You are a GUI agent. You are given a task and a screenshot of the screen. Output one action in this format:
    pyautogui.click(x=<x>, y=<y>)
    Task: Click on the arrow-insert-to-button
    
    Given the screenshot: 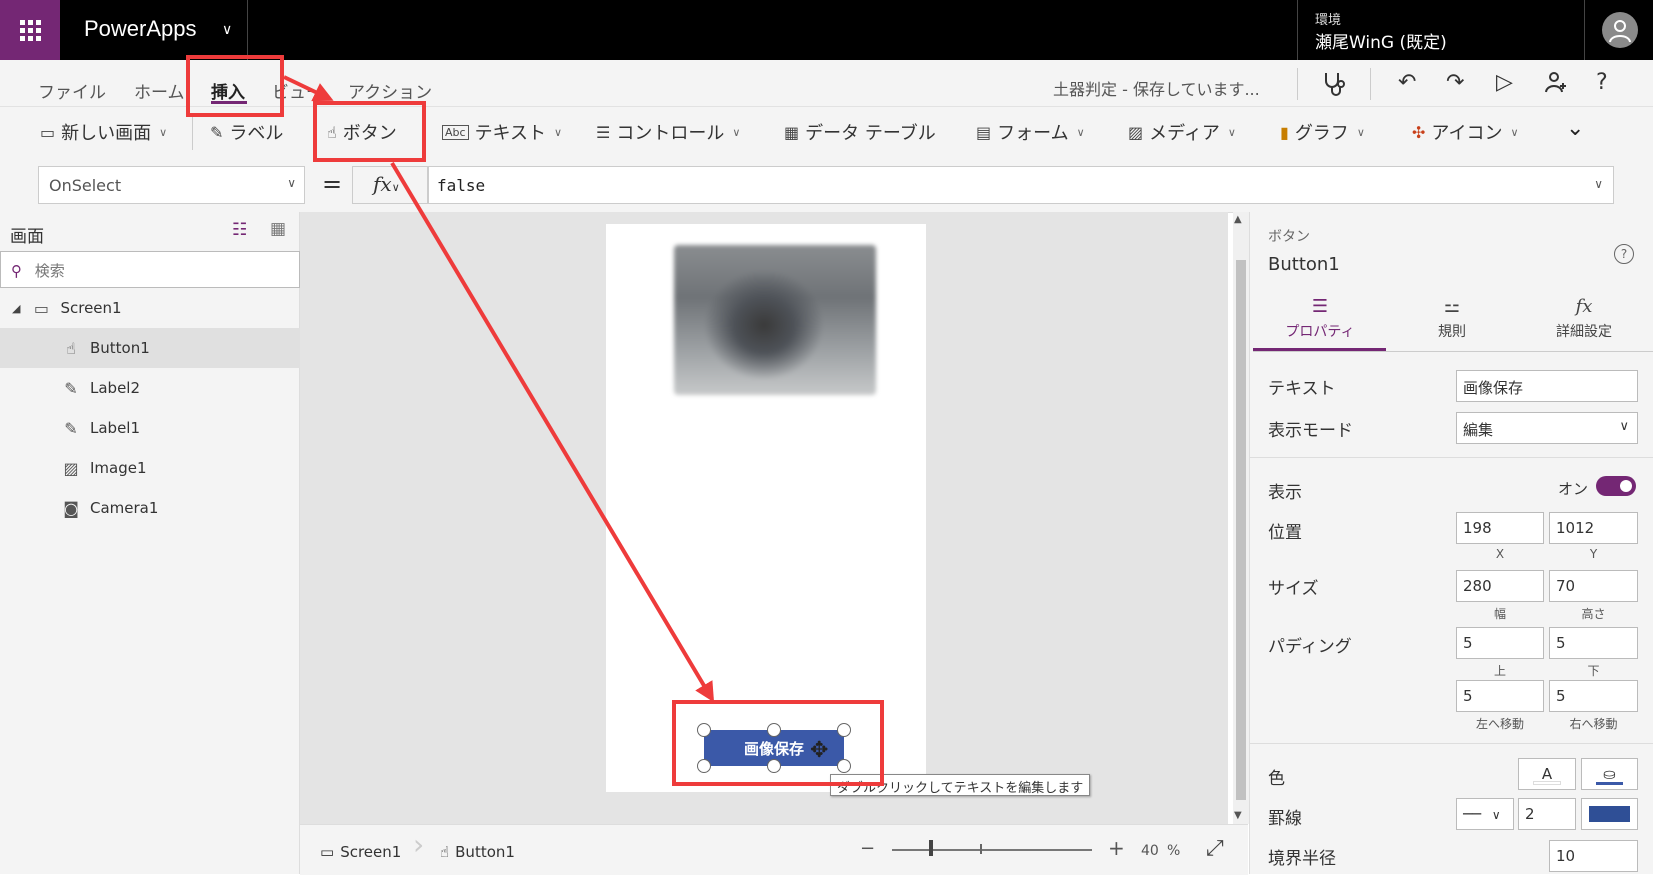 What is the action you would take?
    pyautogui.click(x=308, y=88)
    